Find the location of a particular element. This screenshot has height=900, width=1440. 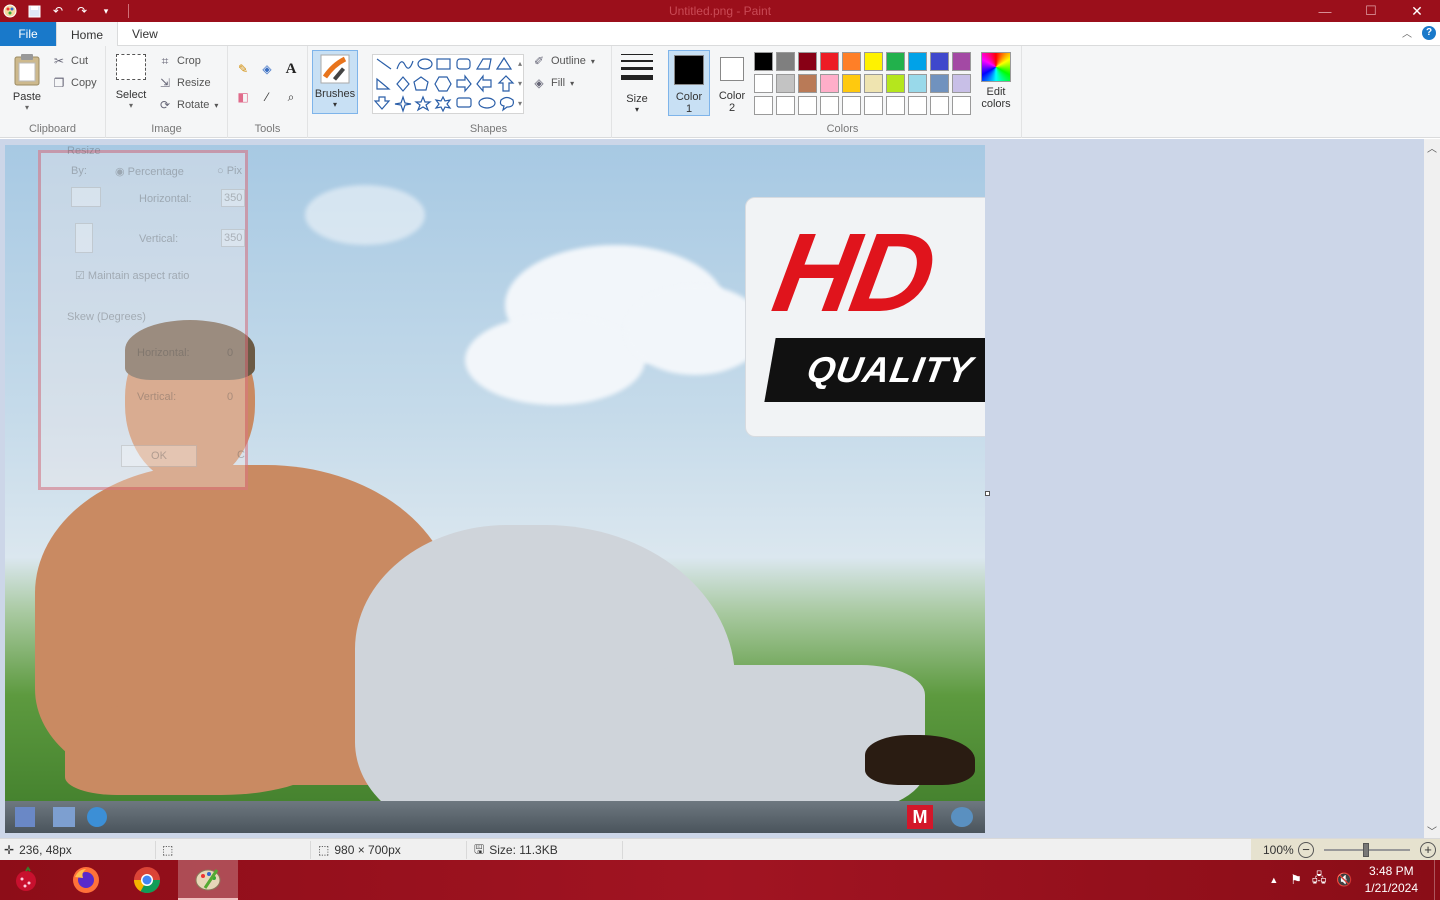

zoom-in-icon: + is located at coordinates (1428, 850).